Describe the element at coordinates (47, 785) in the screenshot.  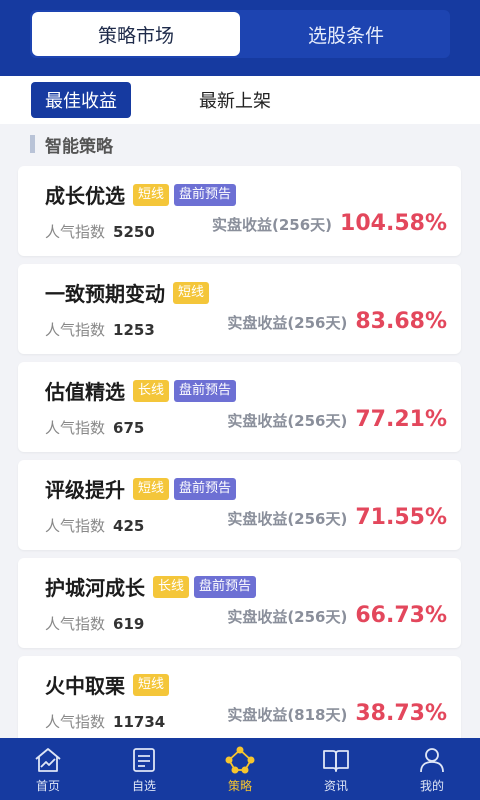
I see `nav-label: 首页` at that location.